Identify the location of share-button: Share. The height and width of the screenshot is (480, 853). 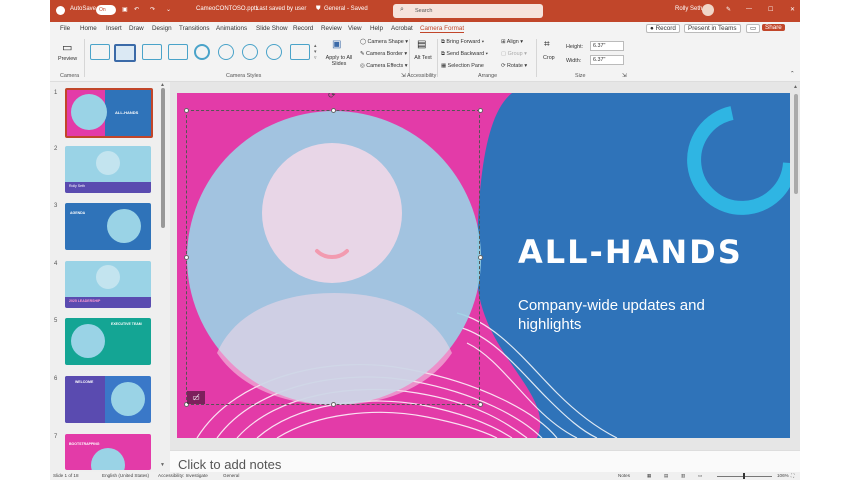
(773, 27).